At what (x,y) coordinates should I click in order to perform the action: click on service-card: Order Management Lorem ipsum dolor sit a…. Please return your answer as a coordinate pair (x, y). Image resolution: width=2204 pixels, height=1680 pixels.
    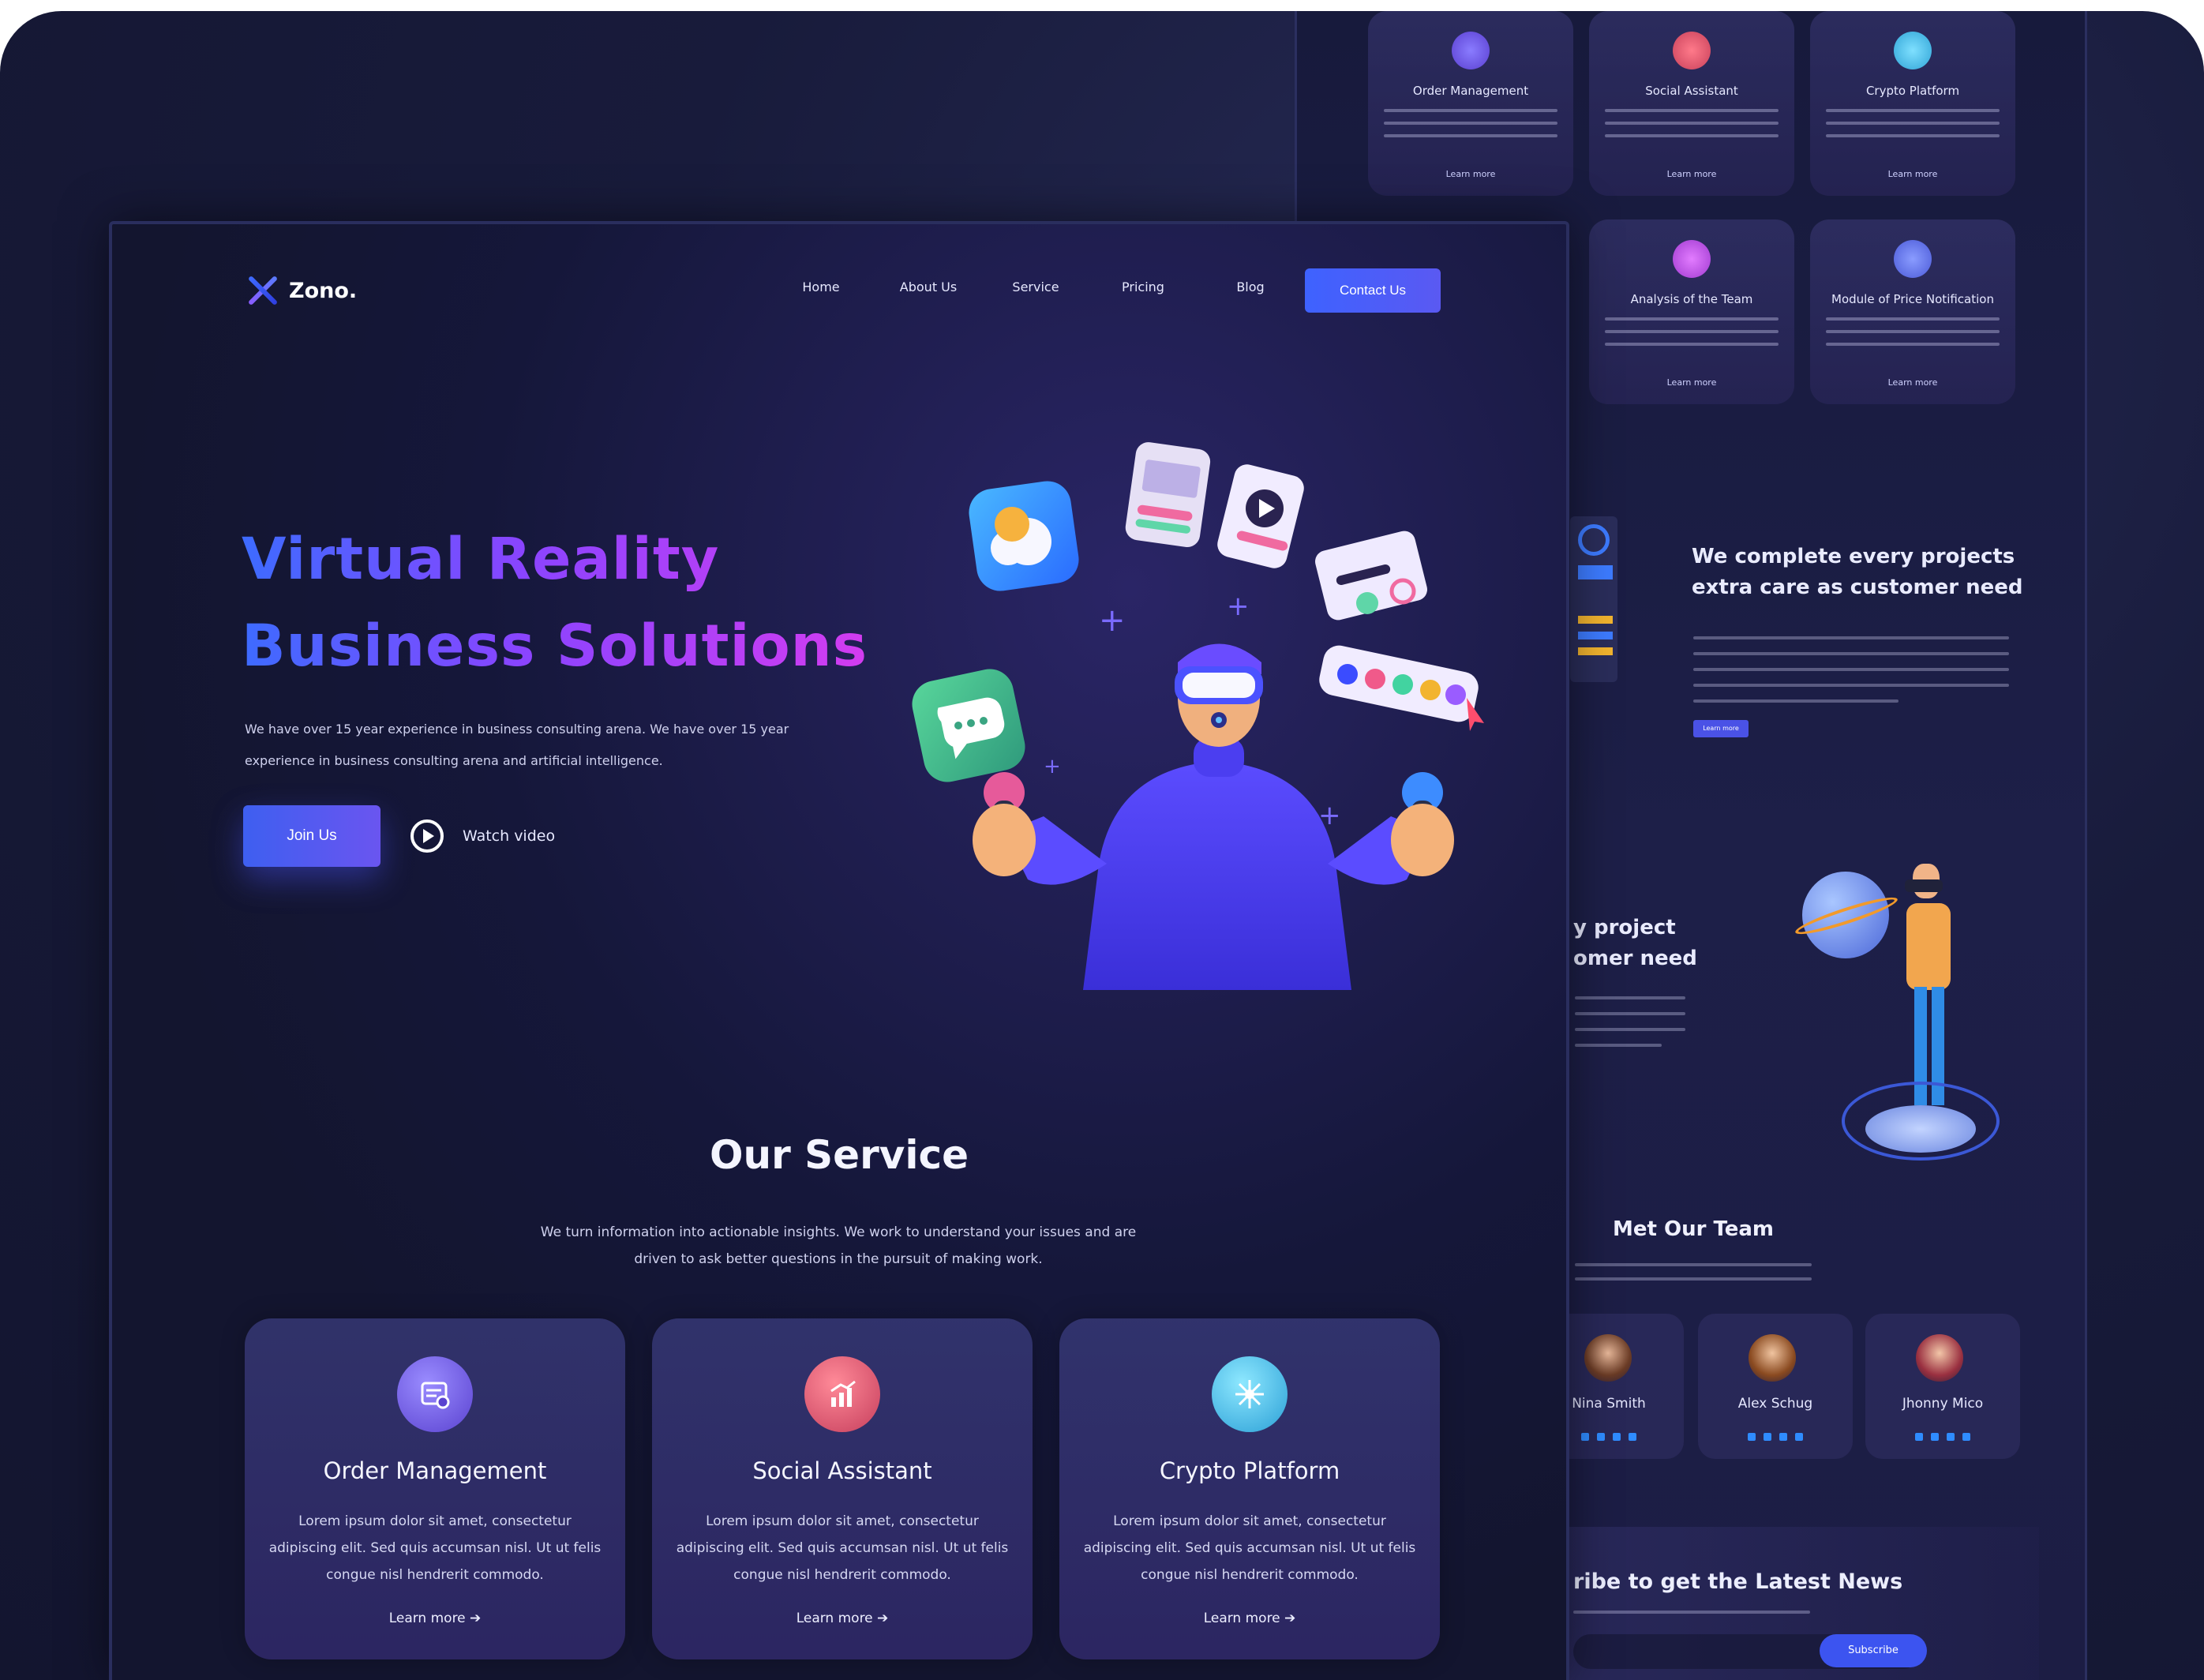
    Looking at the image, I should click on (435, 1488).